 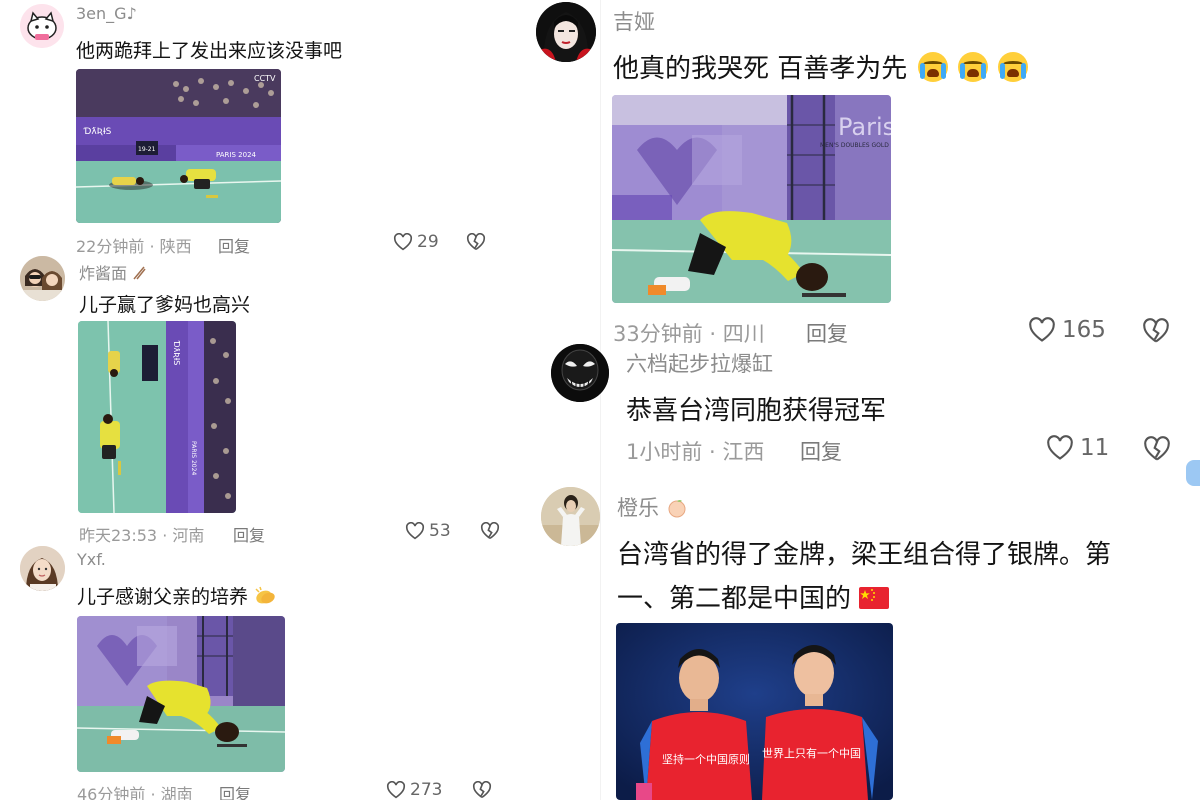 What do you see at coordinates (157, 417) in the screenshot?
I see `comment-image: ƊƛƦƗS PARIS 2024` at bounding box center [157, 417].